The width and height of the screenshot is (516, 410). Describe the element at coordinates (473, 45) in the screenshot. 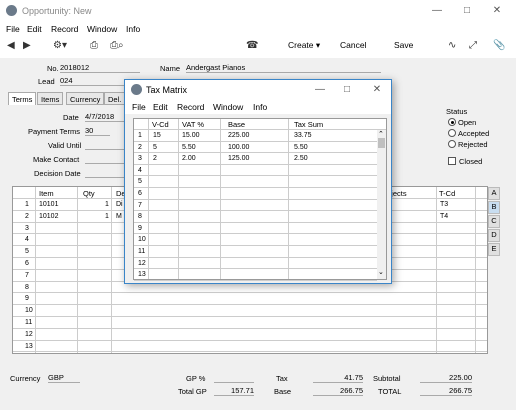

I see `collapse-icon: ⤢` at that location.